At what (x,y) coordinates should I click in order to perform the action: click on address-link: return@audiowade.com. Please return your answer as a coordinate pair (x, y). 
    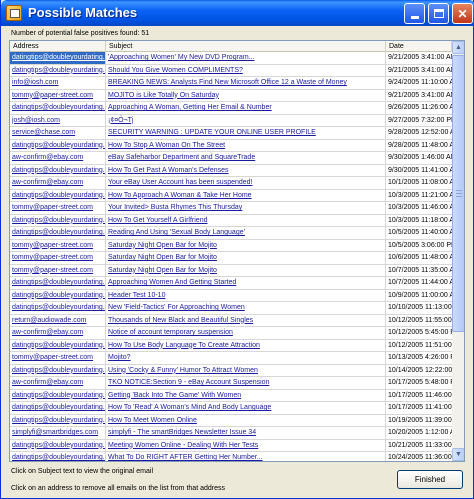
    Looking at the image, I should click on (58, 320).